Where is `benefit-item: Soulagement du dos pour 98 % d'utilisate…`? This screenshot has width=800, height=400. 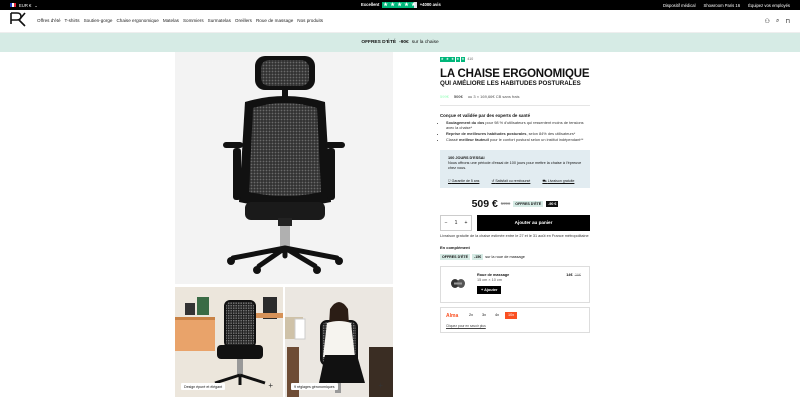
benefit-item: Soulagement du dos pour 98 % d'utilisate… is located at coordinates (518, 125).